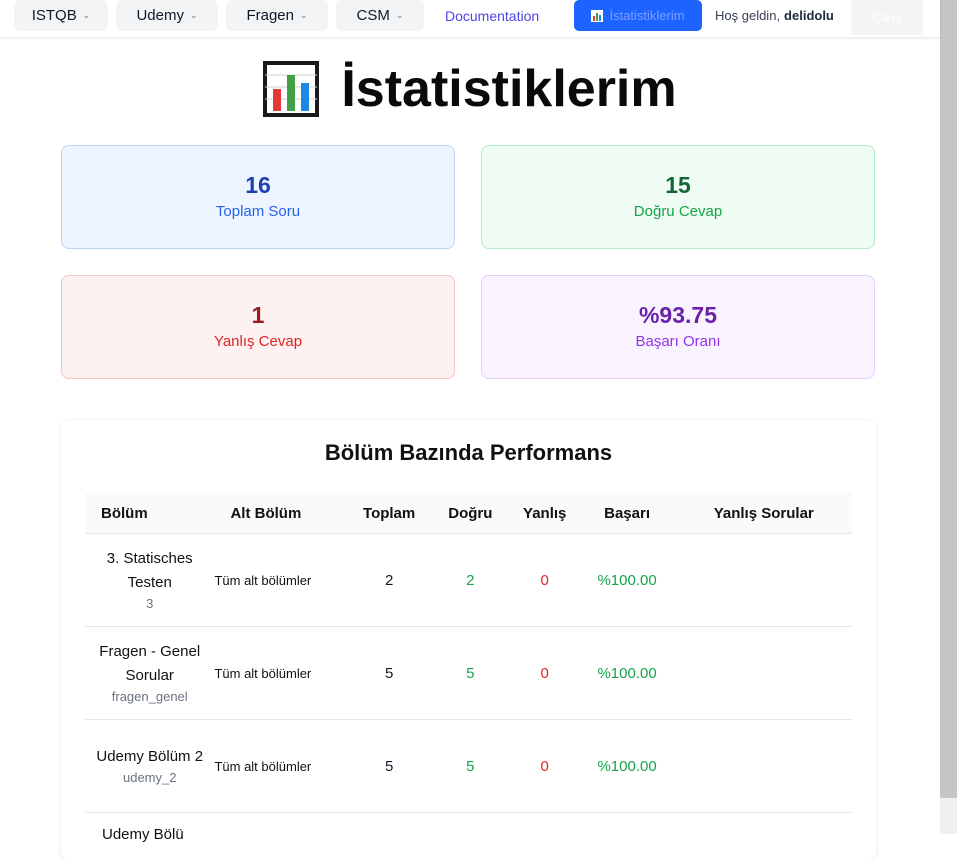 The width and height of the screenshot is (957, 860). What do you see at coordinates (149, 777) in the screenshot?
I see `section-code: udemy_2` at bounding box center [149, 777].